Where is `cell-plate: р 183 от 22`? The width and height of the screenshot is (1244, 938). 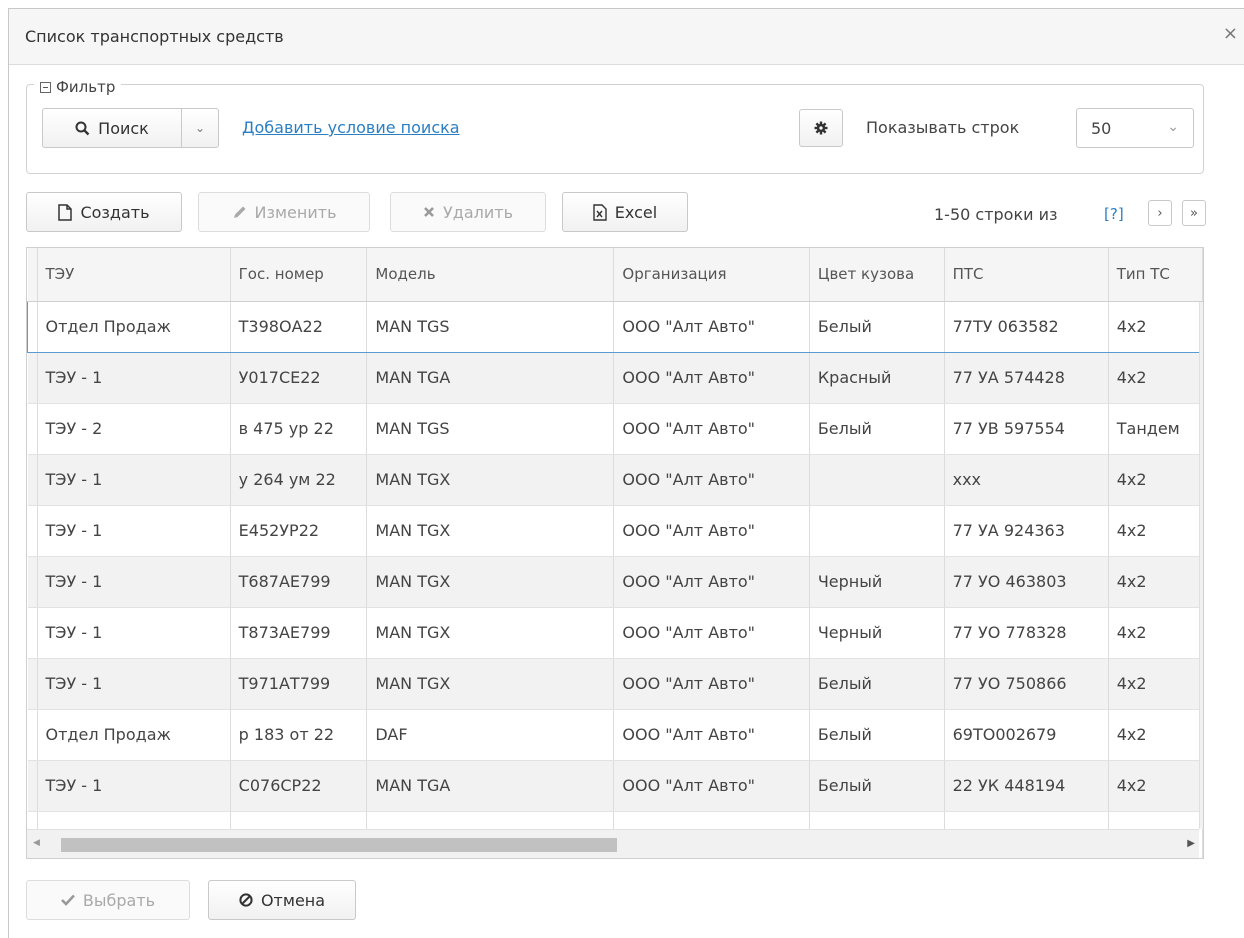
cell-plate: р 183 от 22 is located at coordinates (299, 735).